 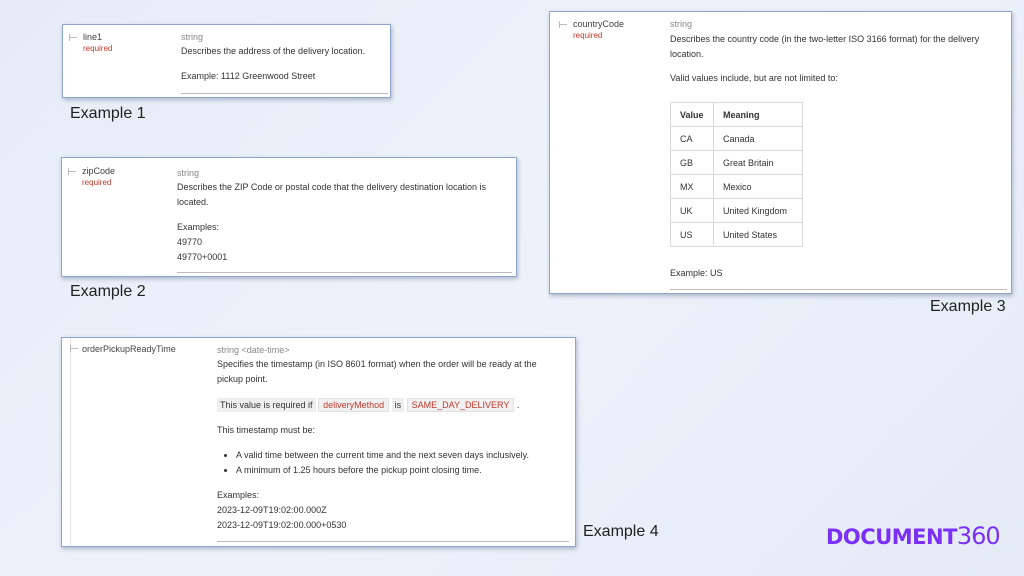 I want to click on table-row: GB Great Britain, so click(x=736, y=162).